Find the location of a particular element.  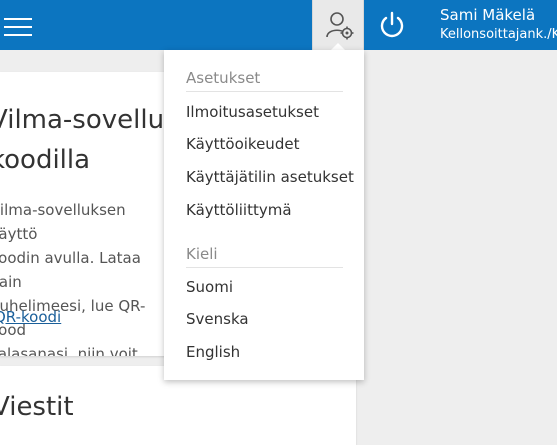

settings-heading: Asetukset is located at coordinates (264, 80).